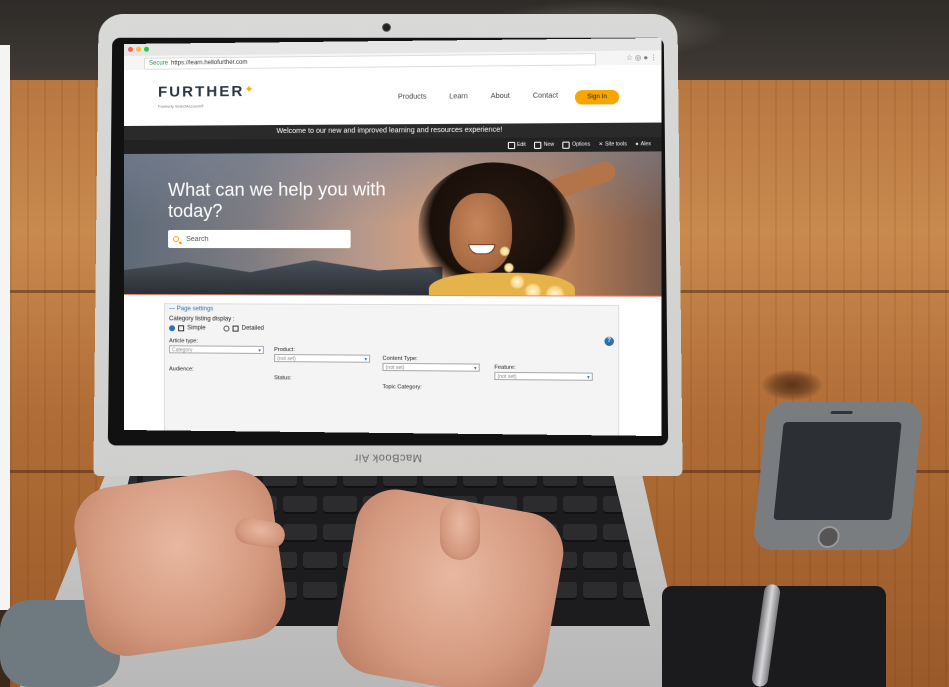 Image resolution: width=949 pixels, height=687 pixels. What do you see at coordinates (388, 457) in the screenshot?
I see `laptop-brand: MacBook Air` at bounding box center [388, 457].